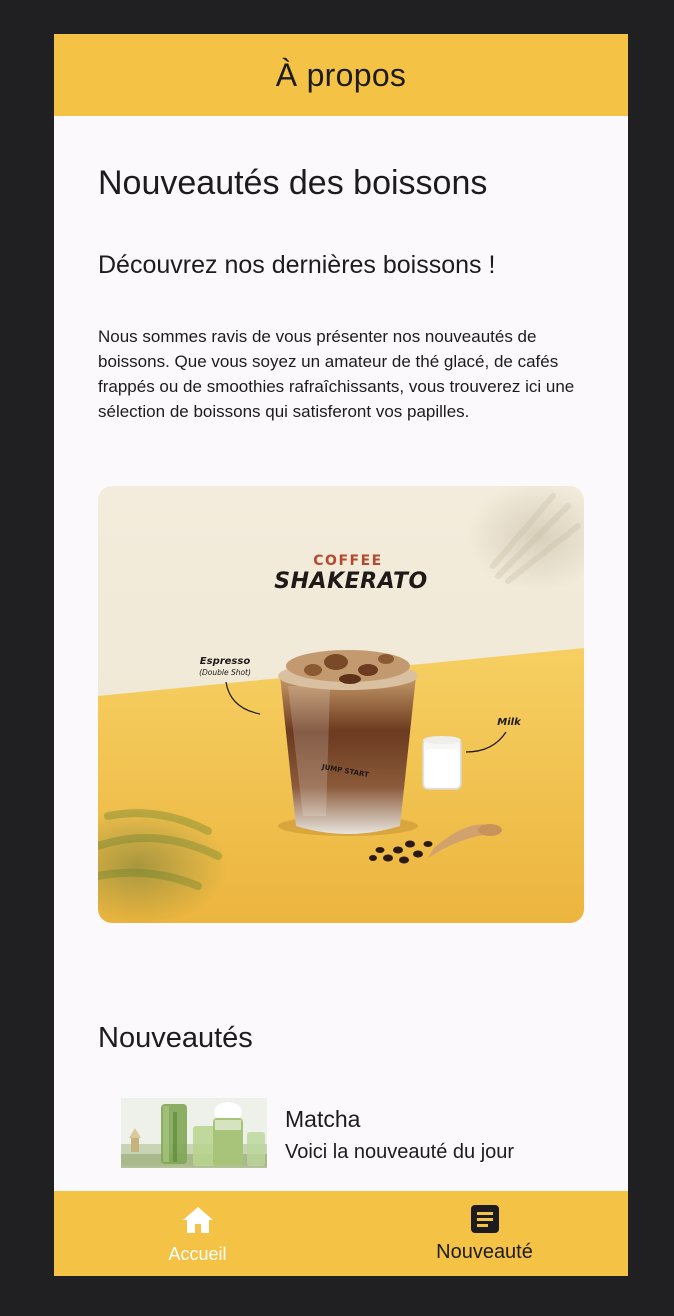  Describe the element at coordinates (484, 1252) in the screenshot. I see `nav-label-nouveaute: Nouveauté` at that location.